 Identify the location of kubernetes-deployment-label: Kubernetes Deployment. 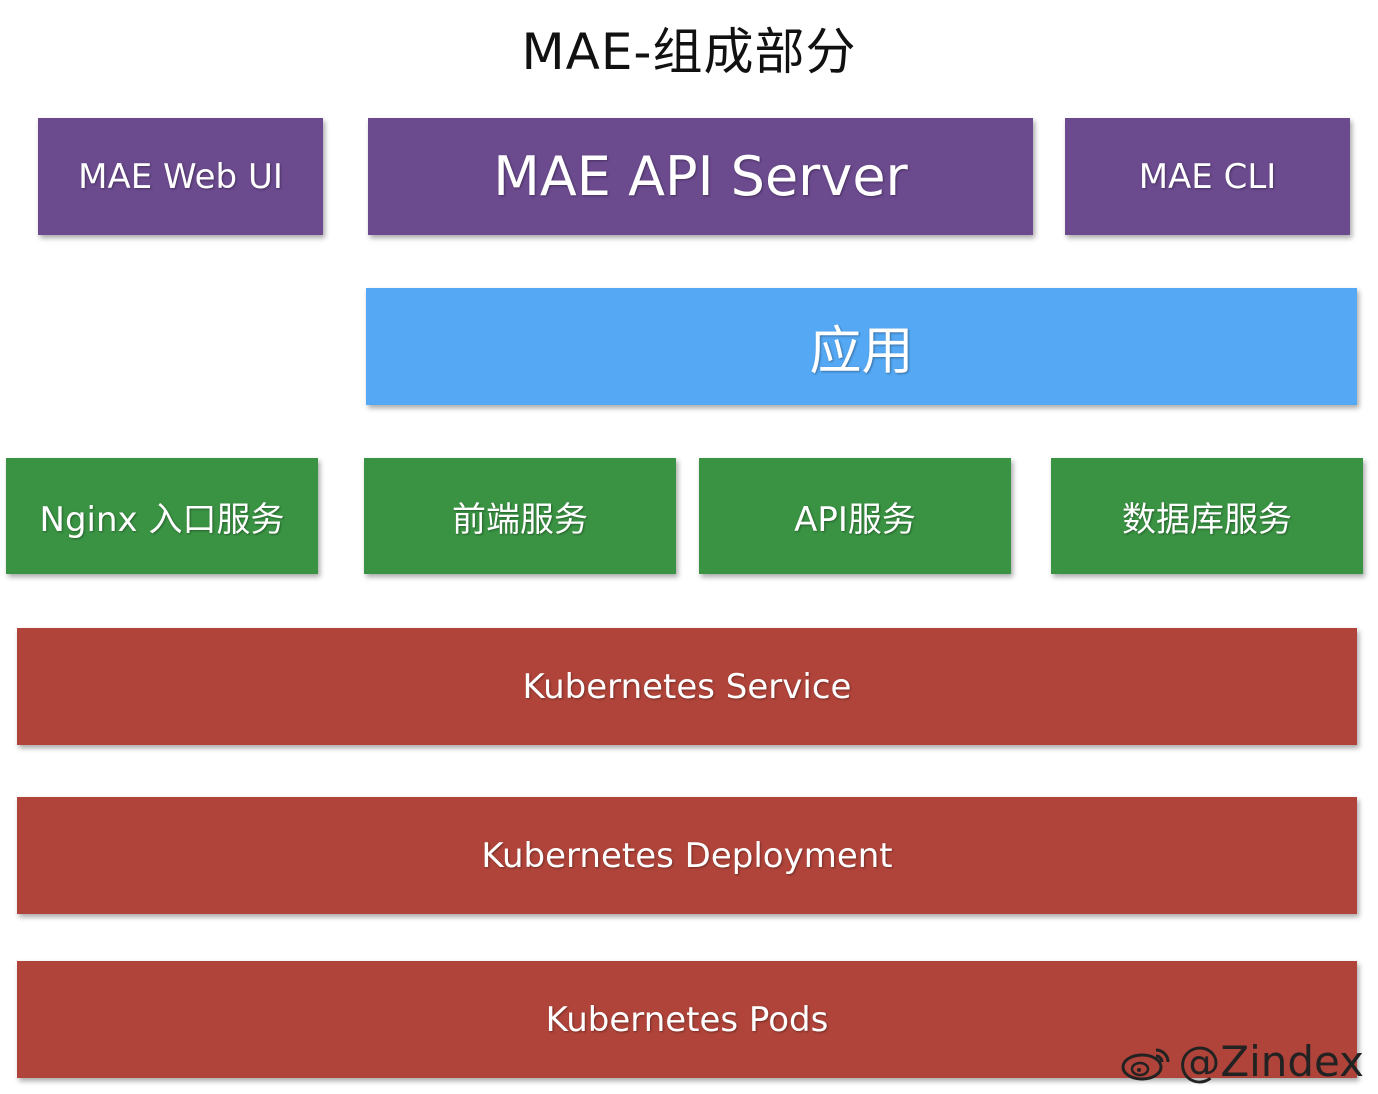
(687, 855).